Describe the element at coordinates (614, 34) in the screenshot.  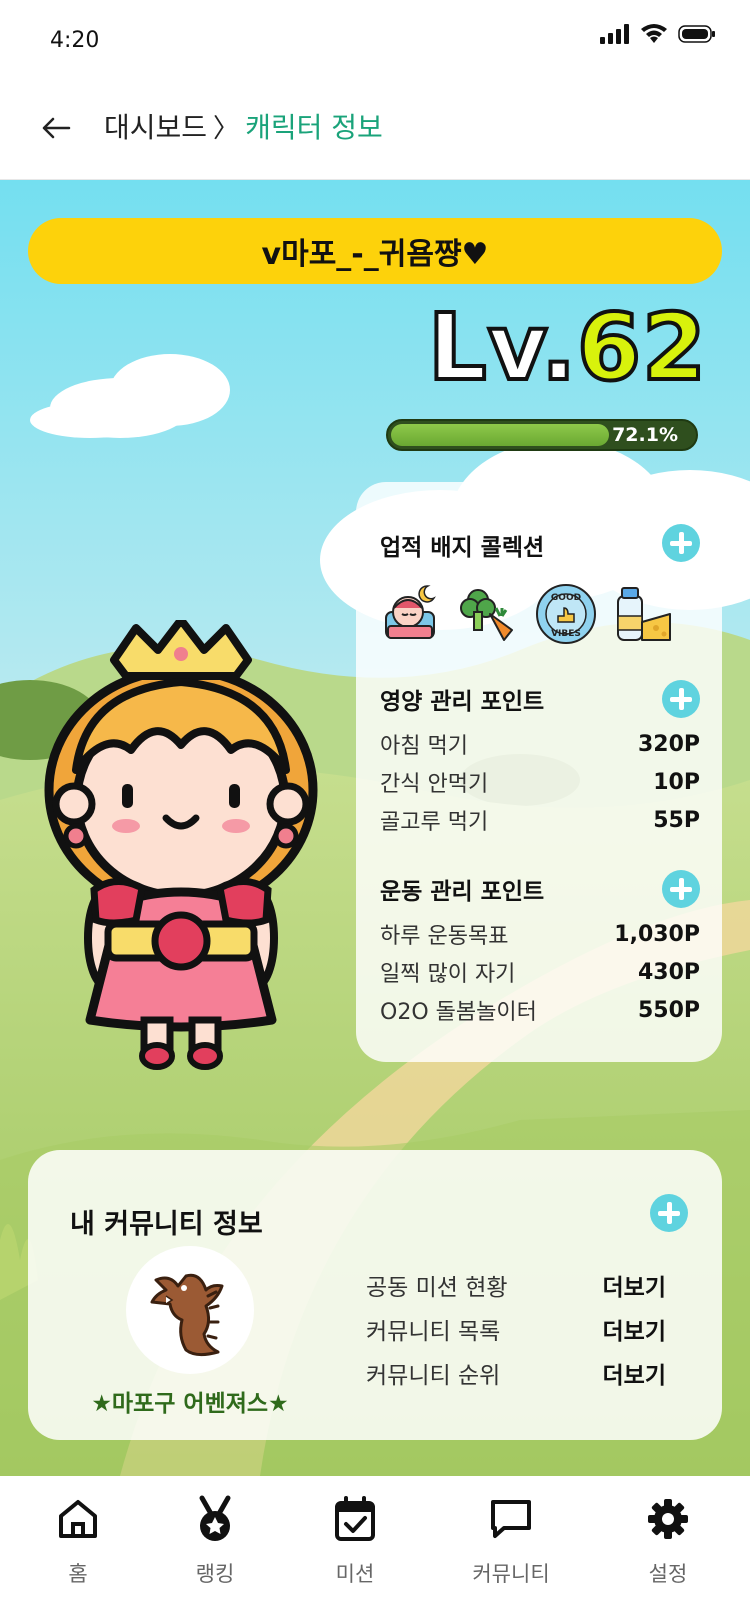
I see `signal-icon` at that location.